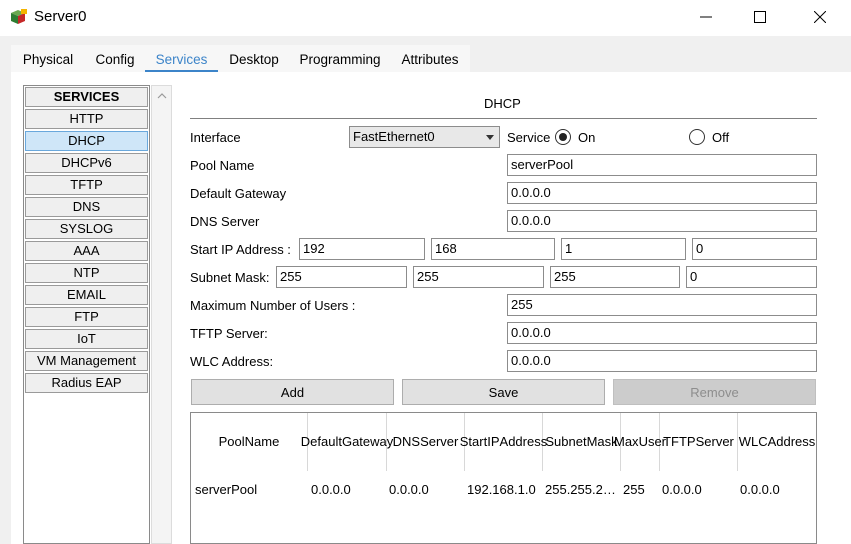  What do you see at coordinates (505, 489) in the screenshot?
I see `table-cell-start-ip: 192.168.1.0` at bounding box center [505, 489].